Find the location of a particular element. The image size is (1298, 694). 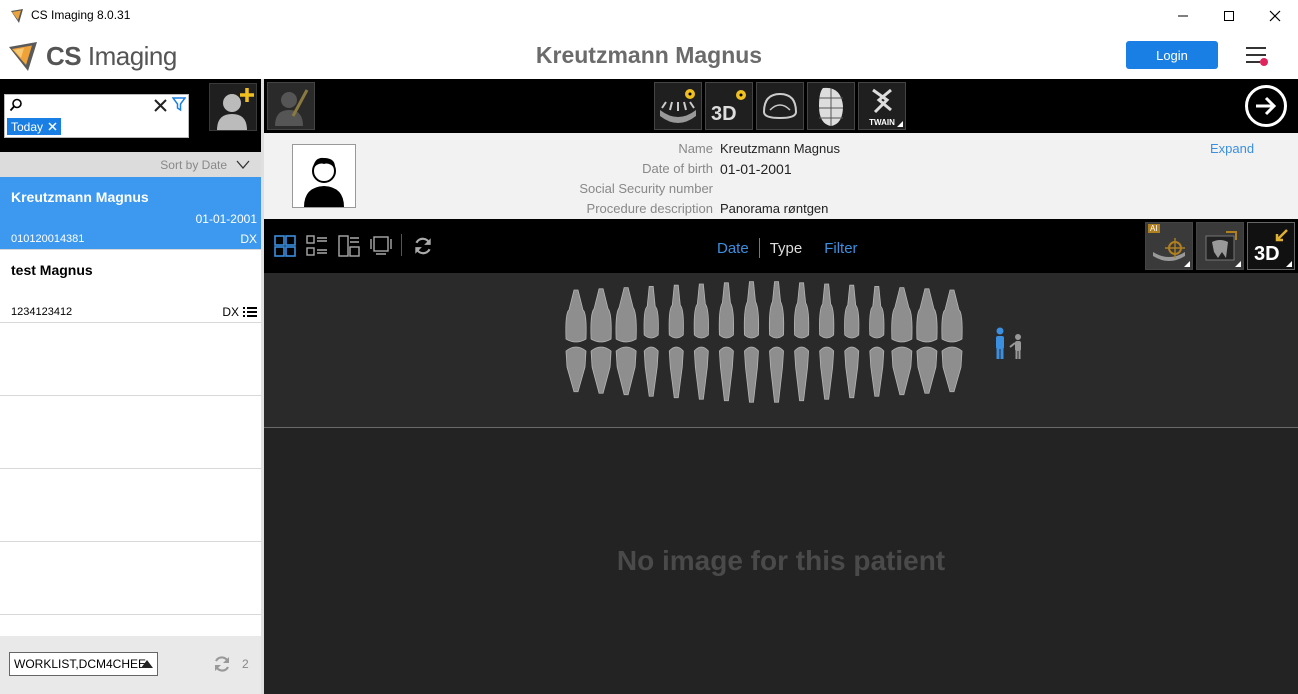

3d-xray-button: 3D is located at coordinates (729, 106).